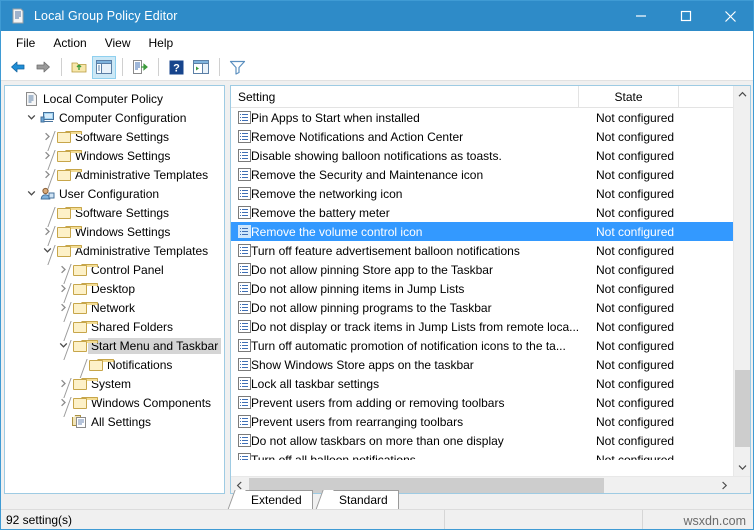 This screenshot has height=530, width=754. I want to click on tree-item-computer-configuration: Computer Configuration, so click(114, 117).